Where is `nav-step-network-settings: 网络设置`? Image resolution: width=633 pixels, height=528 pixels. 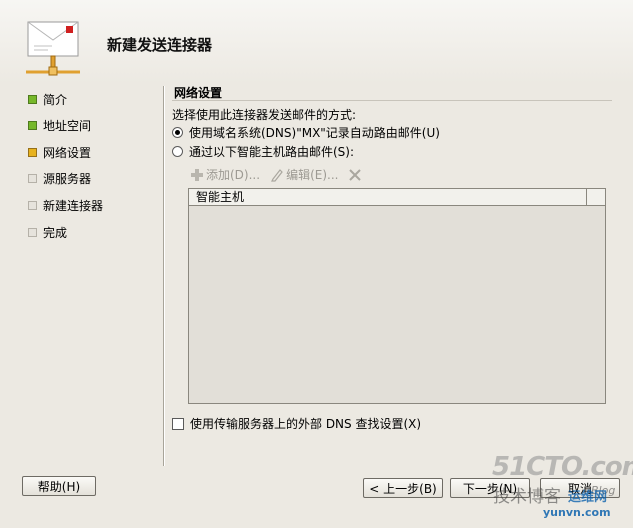 nav-step-network-settings: 网络设置 is located at coordinates (59, 152).